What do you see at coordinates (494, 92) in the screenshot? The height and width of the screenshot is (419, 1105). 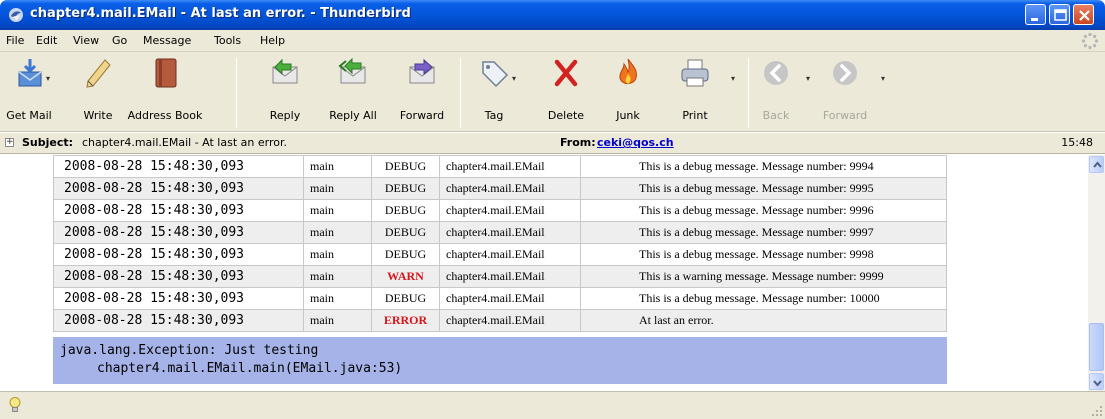 I see `tag-button: Tag` at bounding box center [494, 92].